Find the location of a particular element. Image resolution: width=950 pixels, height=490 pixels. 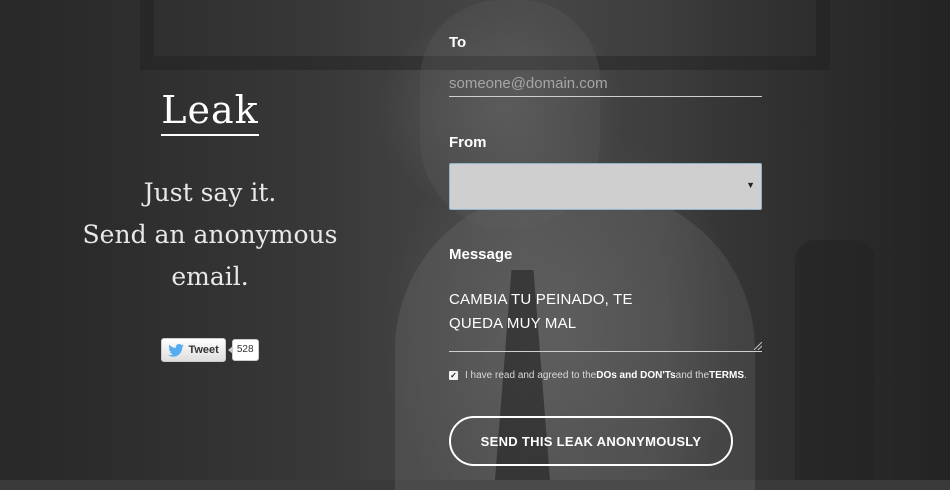

from-label: From is located at coordinates (468, 142).